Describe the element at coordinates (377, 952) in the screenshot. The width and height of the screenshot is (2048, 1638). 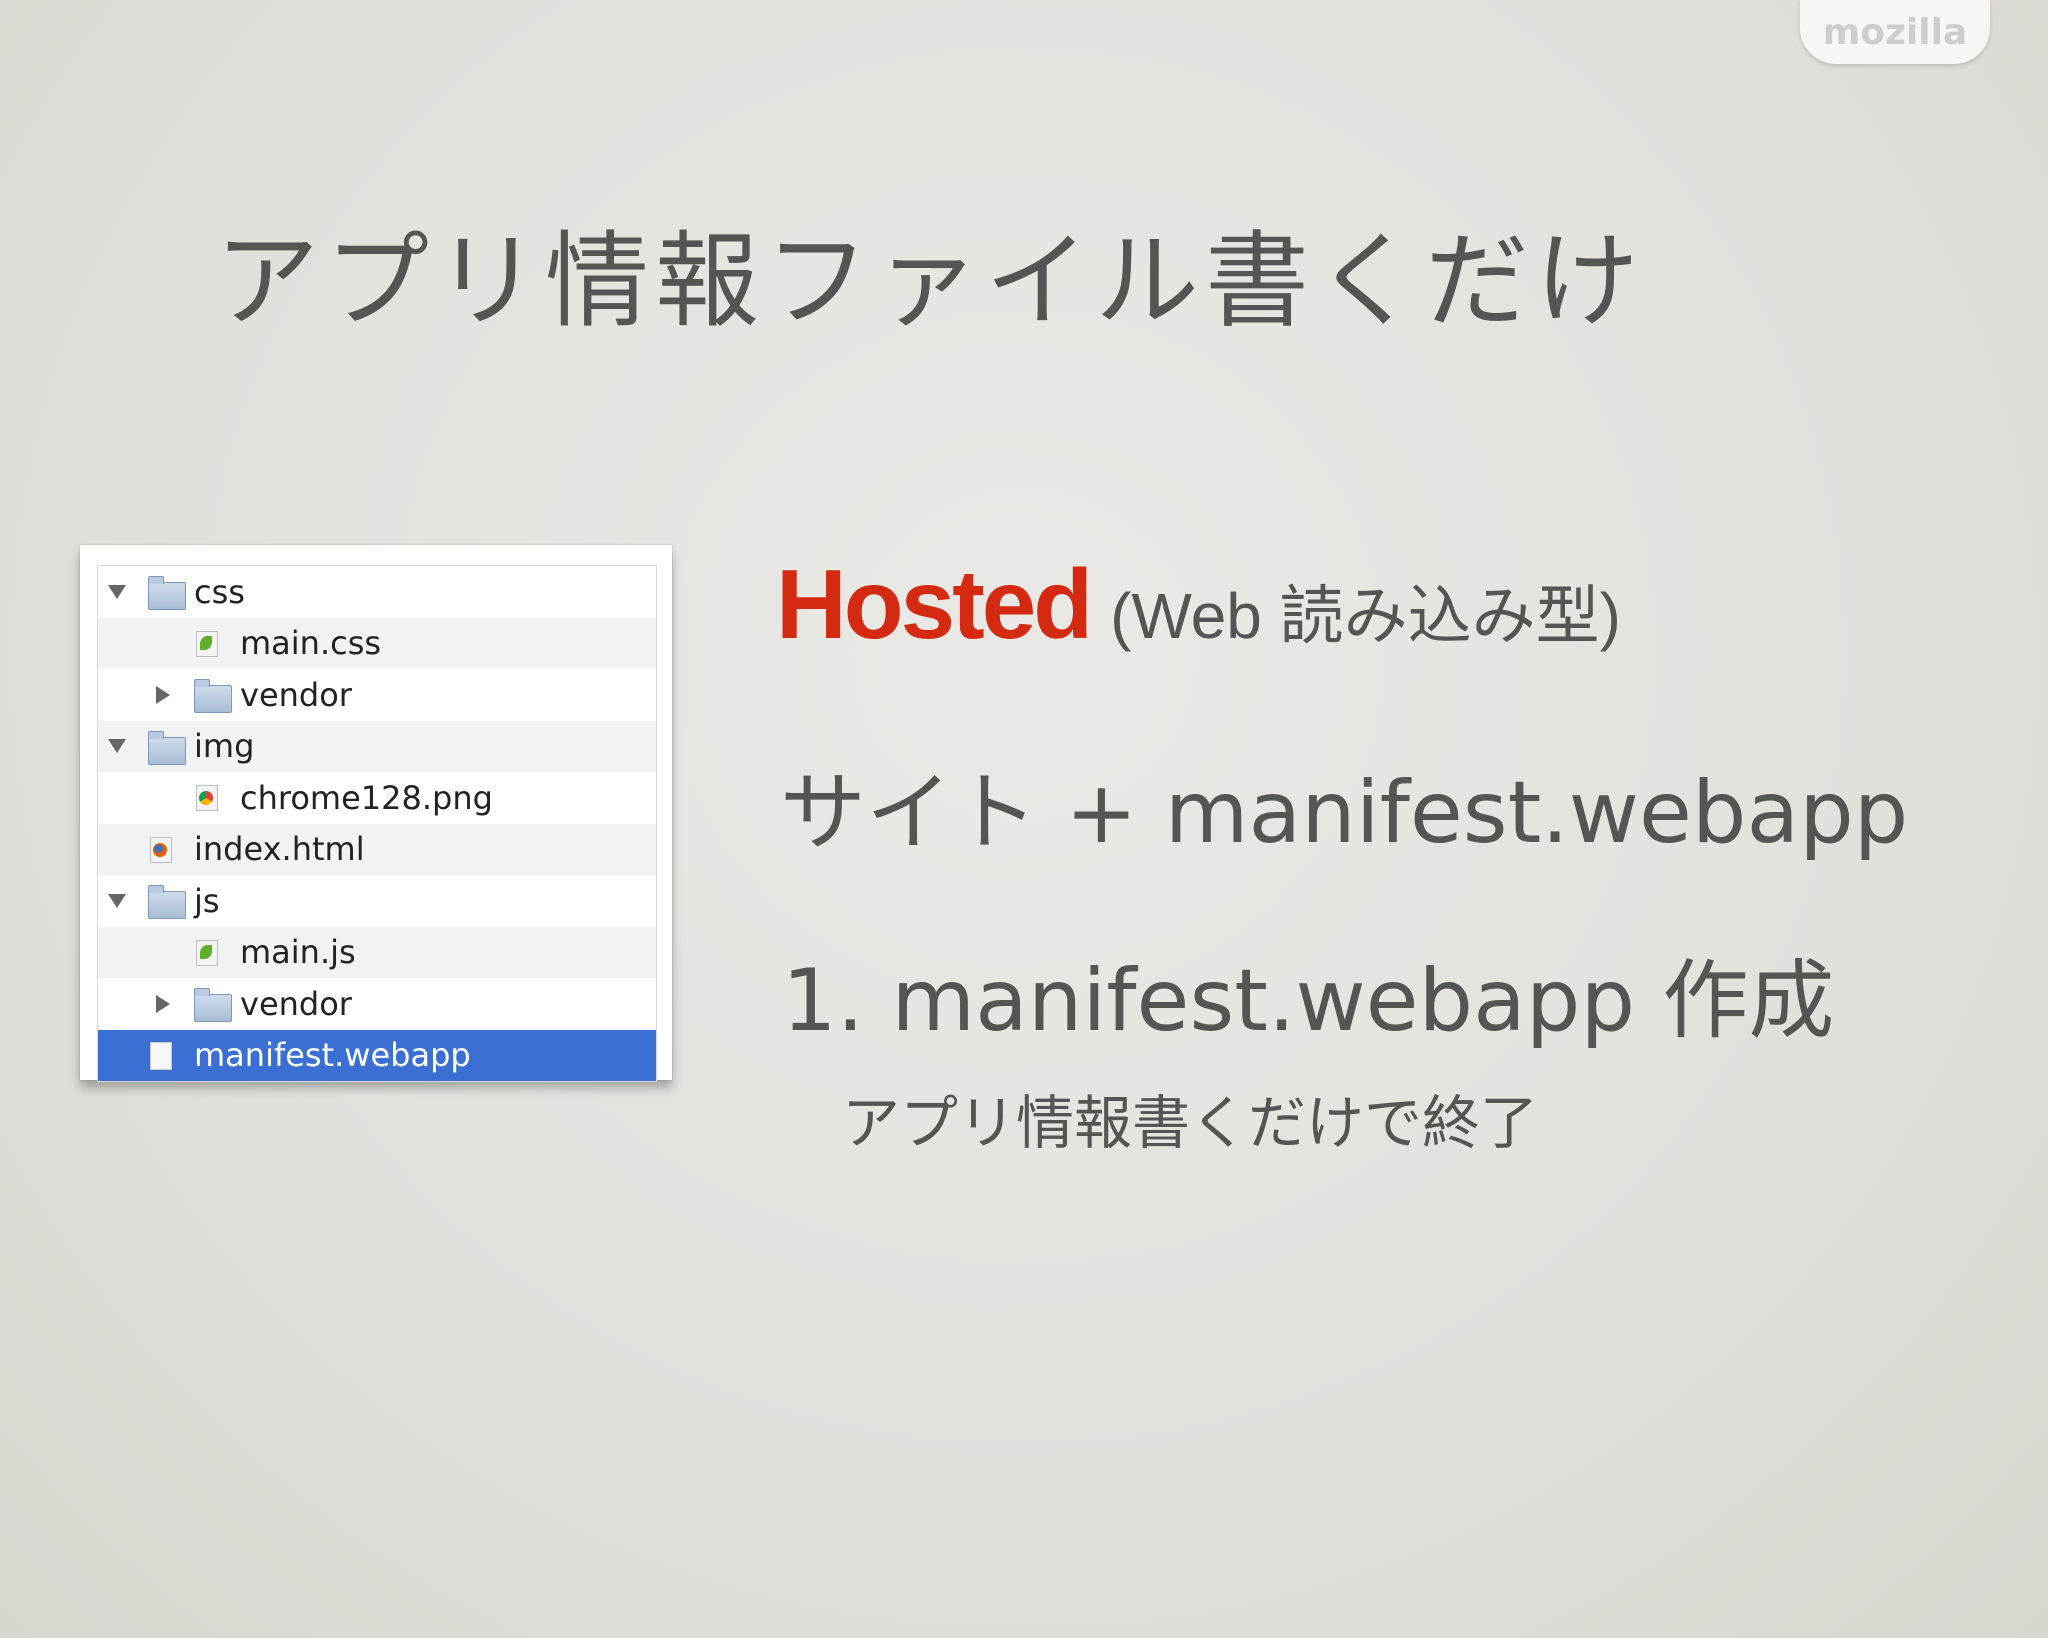
I see `tree-row-main-js: main.js` at that location.